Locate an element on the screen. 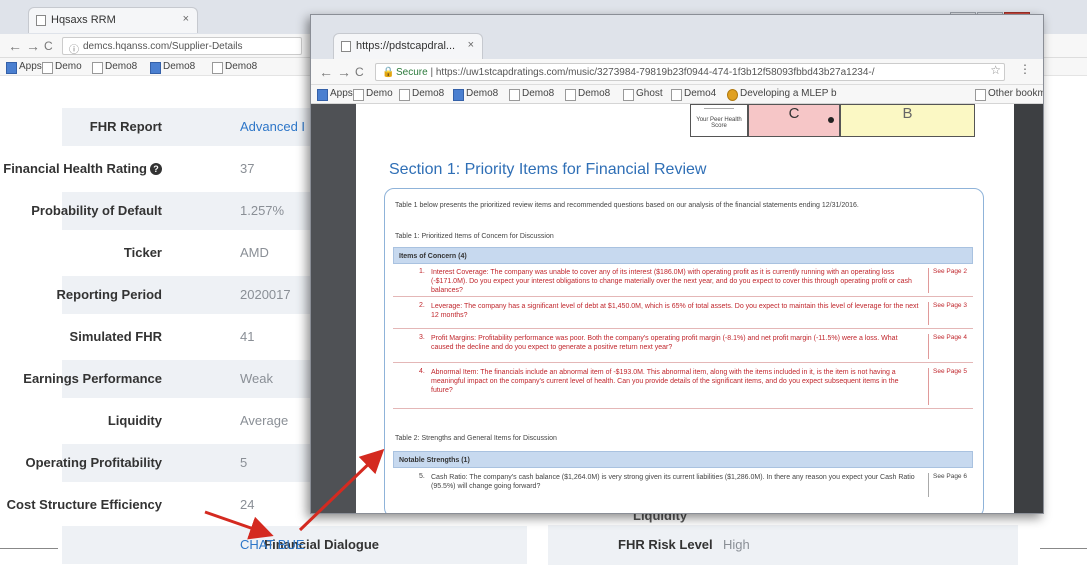 The image size is (1087, 565). detail-label: Liquidity is located at coordinates (134, 420).